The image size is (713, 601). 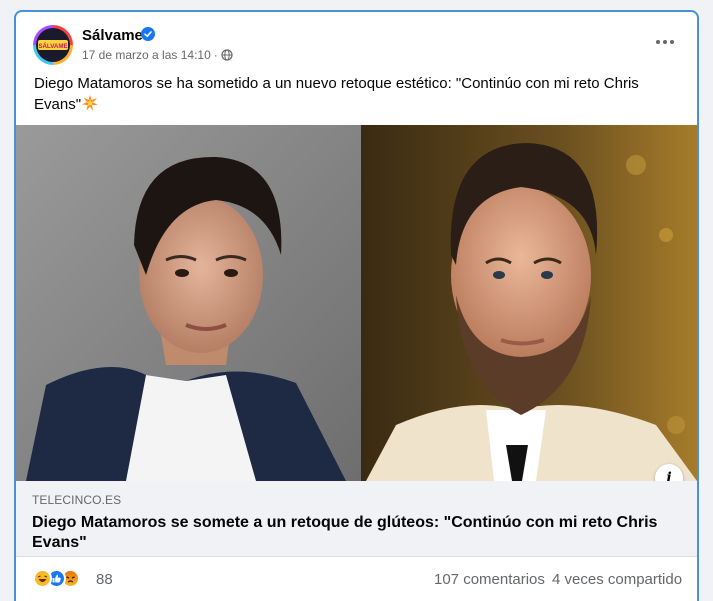 I want to click on avatar-logo: SÁLVAME, so click(x=53, y=45).